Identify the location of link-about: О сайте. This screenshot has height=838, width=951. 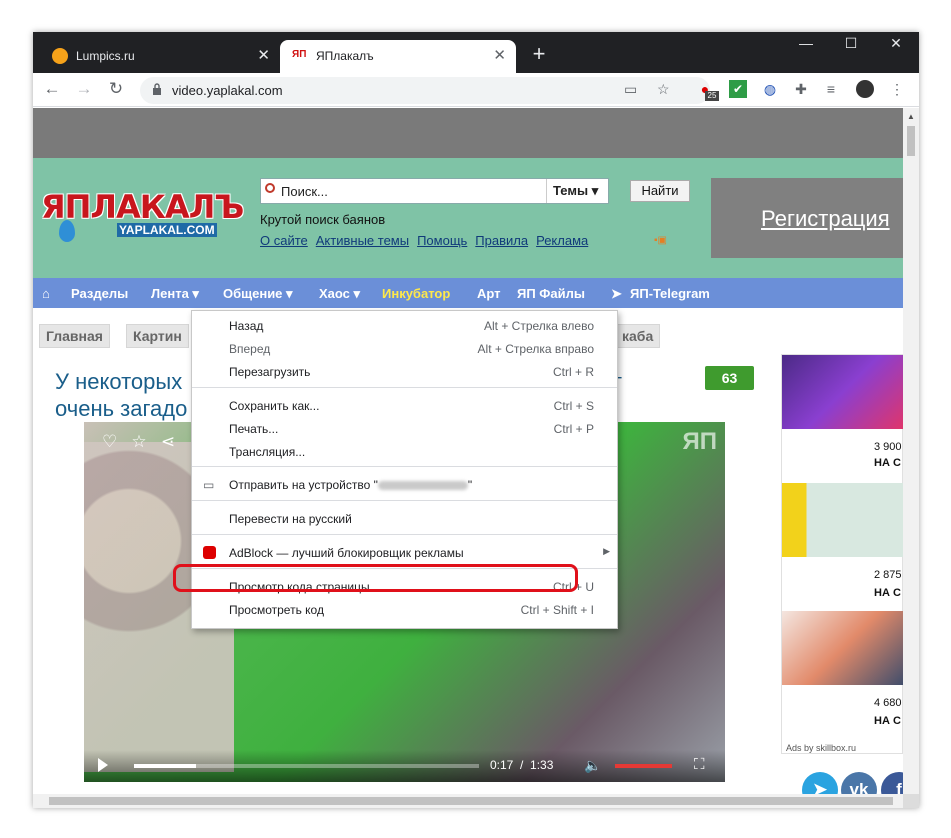
(284, 240).